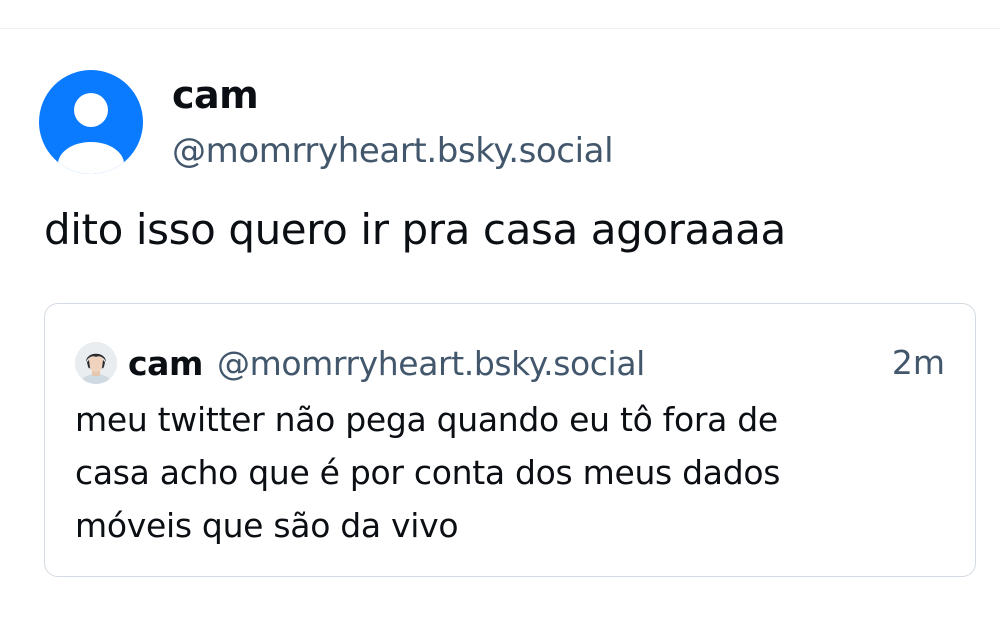 The width and height of the screenshot is (1000, 617). I want to click on quote-timestamp: 2m, so click(918, 363).